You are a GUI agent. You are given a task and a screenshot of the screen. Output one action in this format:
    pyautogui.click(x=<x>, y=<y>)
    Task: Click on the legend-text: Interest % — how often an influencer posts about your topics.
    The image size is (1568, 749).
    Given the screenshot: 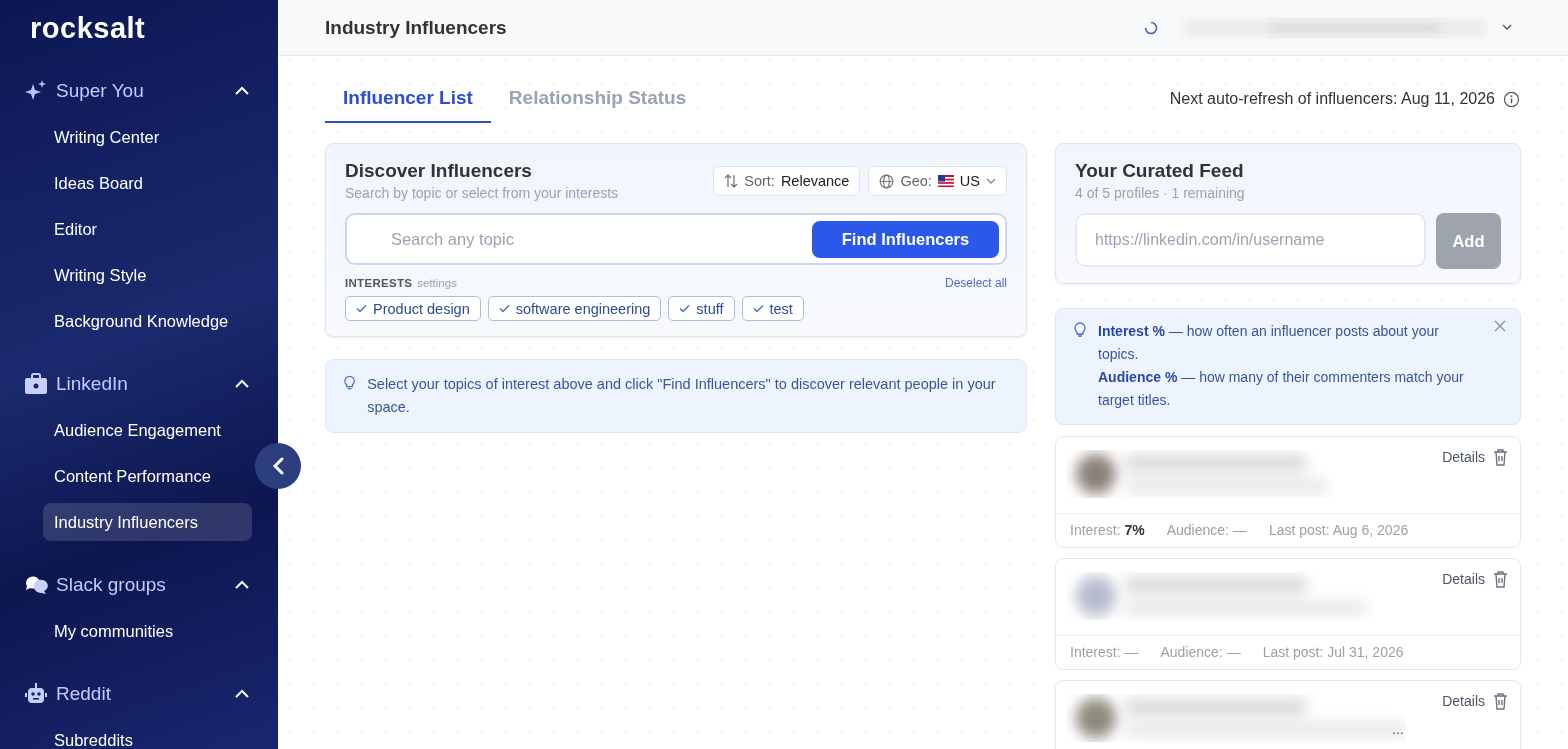 What is the action you would take?
    pyautogui.click(x=1269, y=343)
    